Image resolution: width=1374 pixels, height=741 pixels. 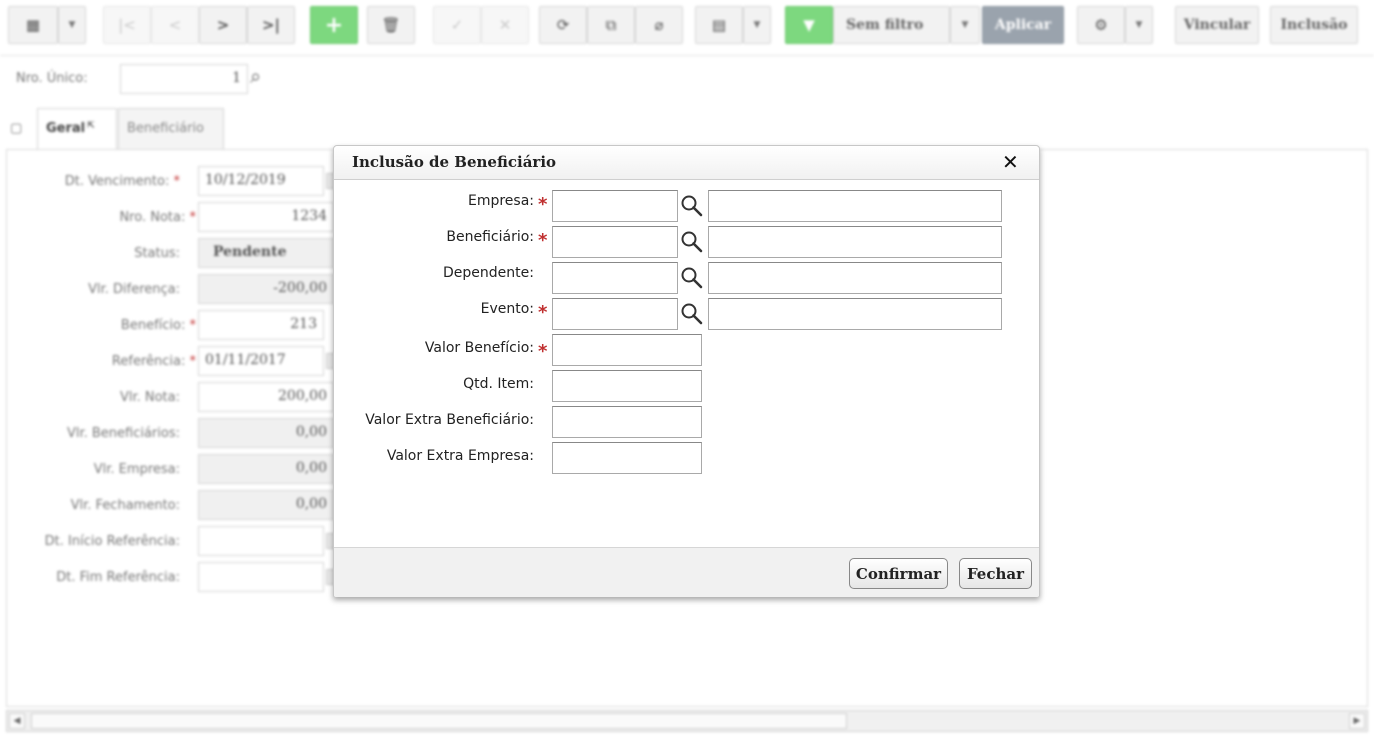 What do you see at coordinates (615, 206) in the screenshot?
I see `company-code-input` at bounding box center [615, 206].